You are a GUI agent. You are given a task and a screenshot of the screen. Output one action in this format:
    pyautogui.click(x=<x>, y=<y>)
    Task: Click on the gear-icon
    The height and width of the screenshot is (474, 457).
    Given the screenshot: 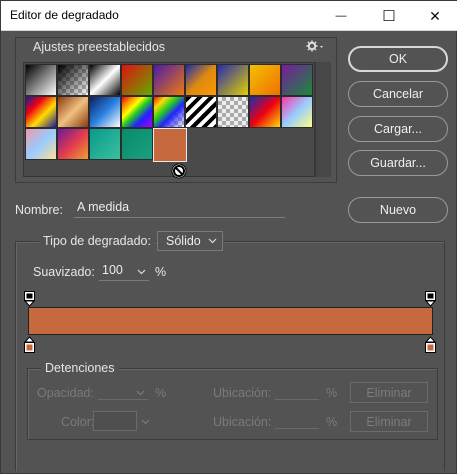 What is the action you would take?
    pyautogui.click(x=314, y=46)
    